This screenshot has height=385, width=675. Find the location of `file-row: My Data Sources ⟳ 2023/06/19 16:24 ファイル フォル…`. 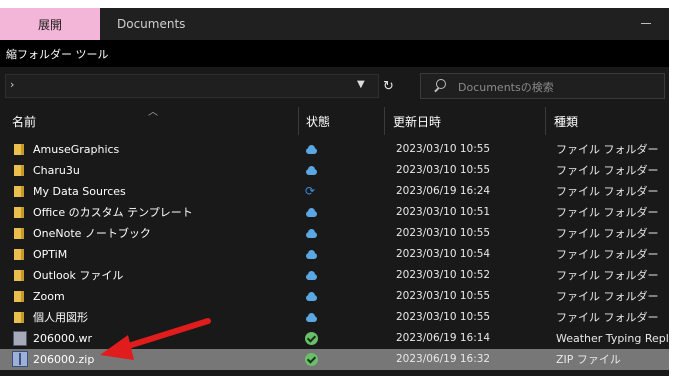

file-row: My Data Sources ⟳ 2023/06/19 16:24 ファイル フォル… is located at coordinates (334, 191).